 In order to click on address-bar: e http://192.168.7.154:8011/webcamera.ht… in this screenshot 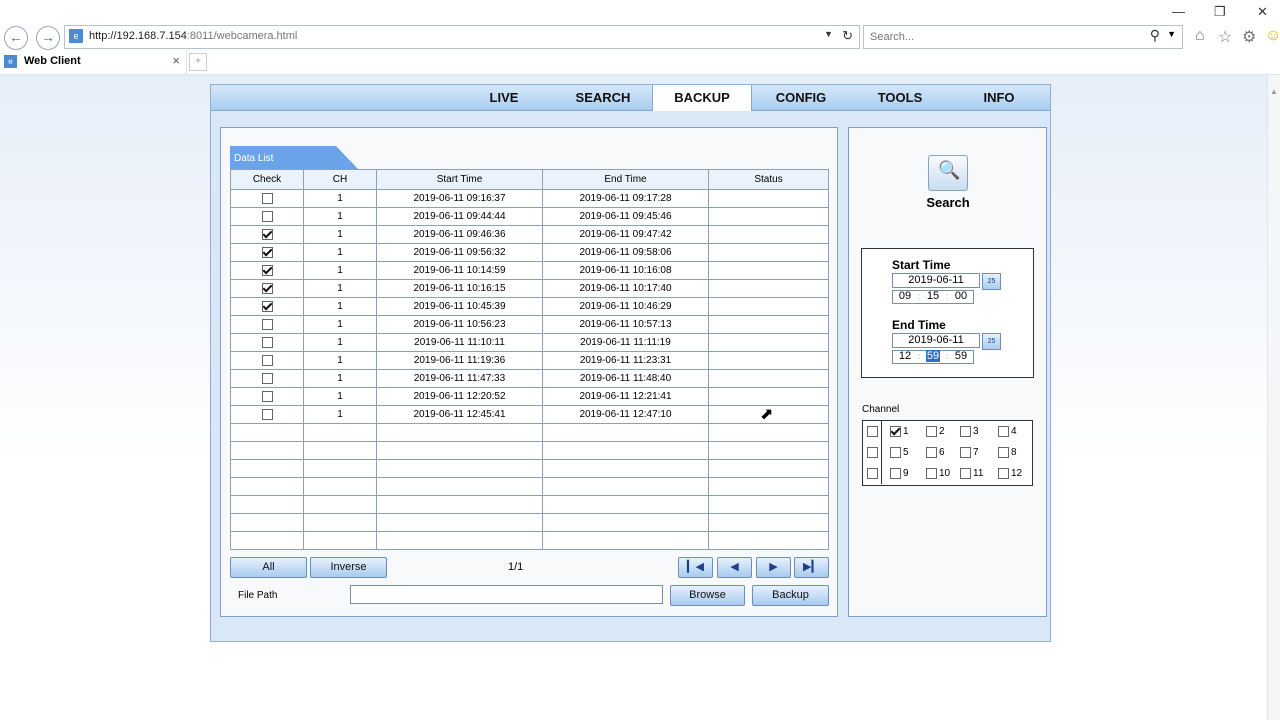, I will do `click(462, 37)`.